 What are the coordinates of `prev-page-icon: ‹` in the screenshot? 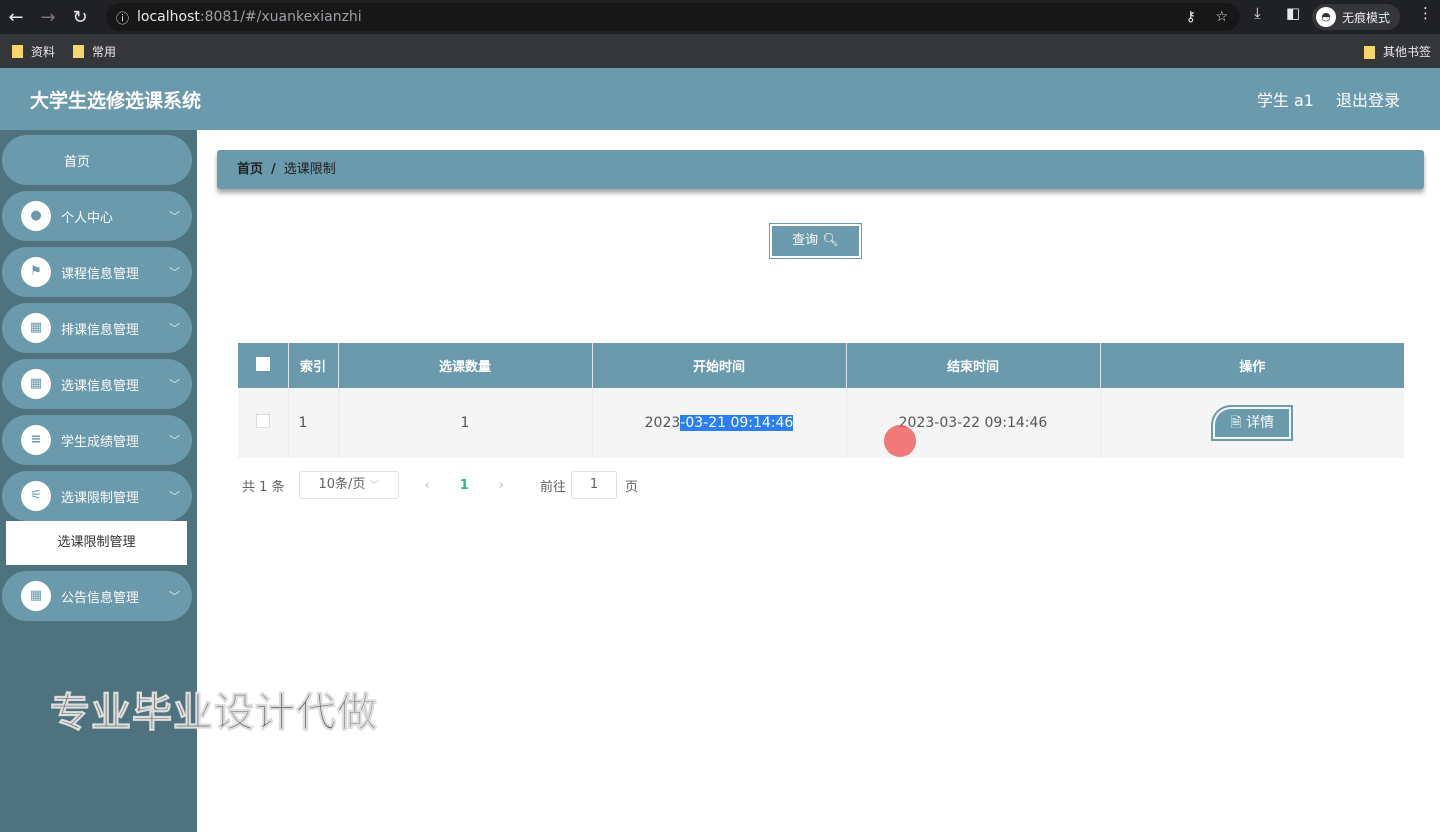 It's located at (427, 485).